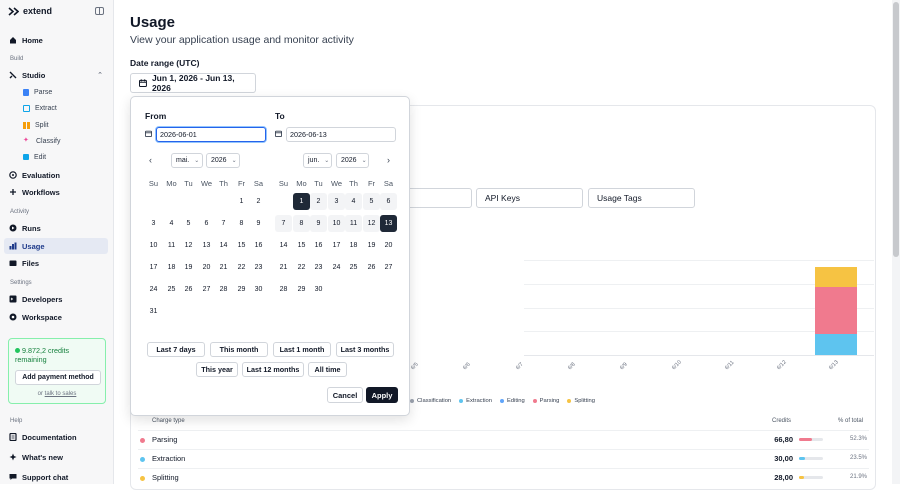 The width and height of the screenshot is (900, 490). Describe the element at coordinates (302, 349) in the screenshot. I see `preset-last-1-month: Last 1 month` at that location.